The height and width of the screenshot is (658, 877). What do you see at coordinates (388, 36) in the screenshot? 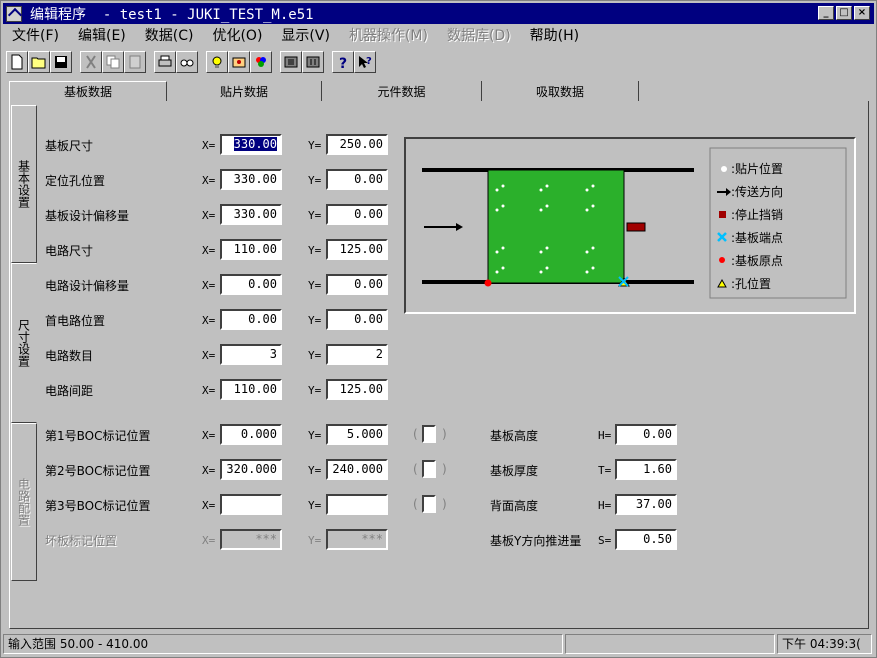
I see `menu-machine: 机器操作(M)` at bounding box center [388, 36].